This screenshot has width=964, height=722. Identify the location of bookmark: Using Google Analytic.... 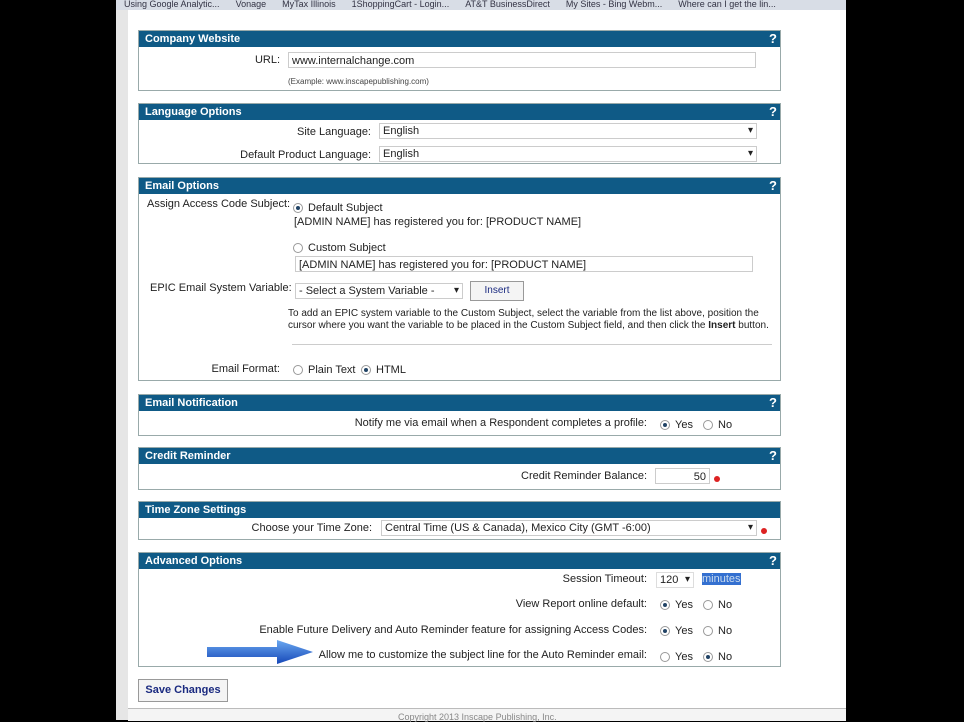
(172, 4).